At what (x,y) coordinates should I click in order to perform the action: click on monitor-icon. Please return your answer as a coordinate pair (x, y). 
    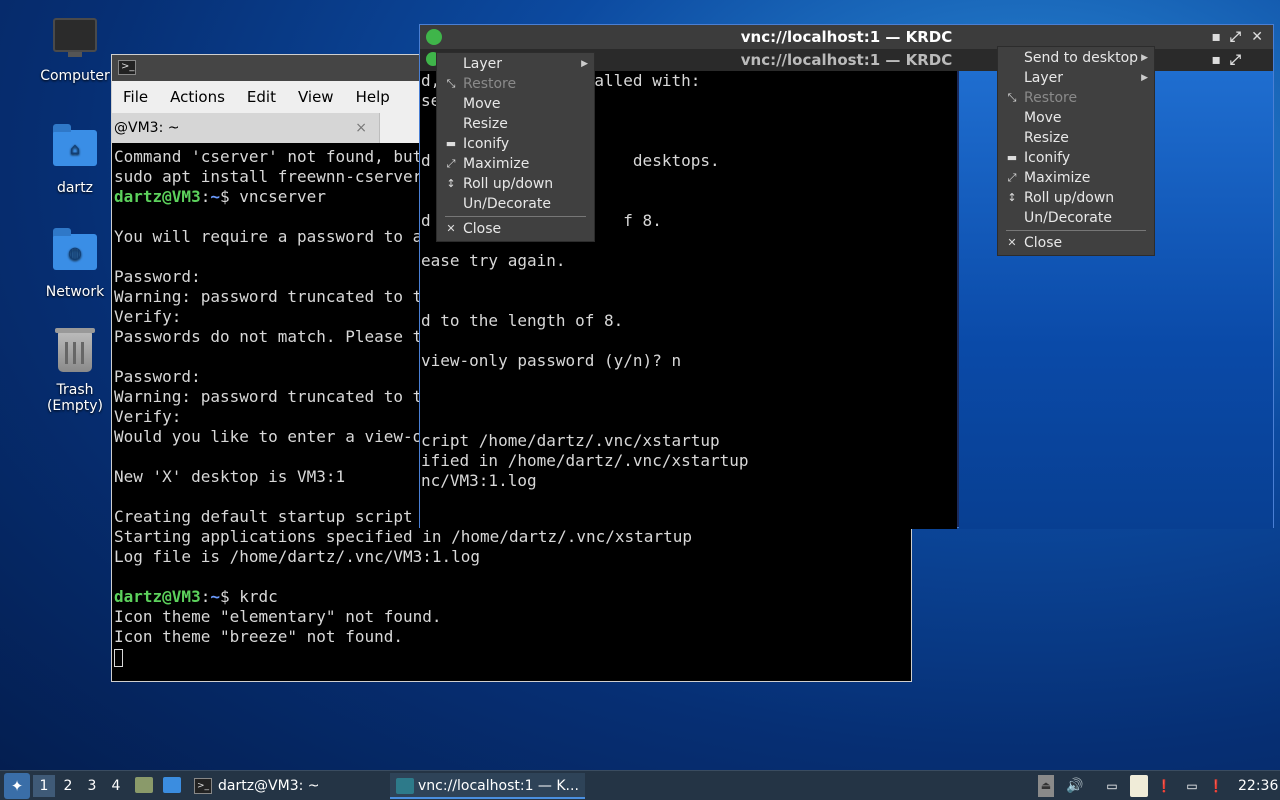
    Looking at the image, I should click on (75, 40).